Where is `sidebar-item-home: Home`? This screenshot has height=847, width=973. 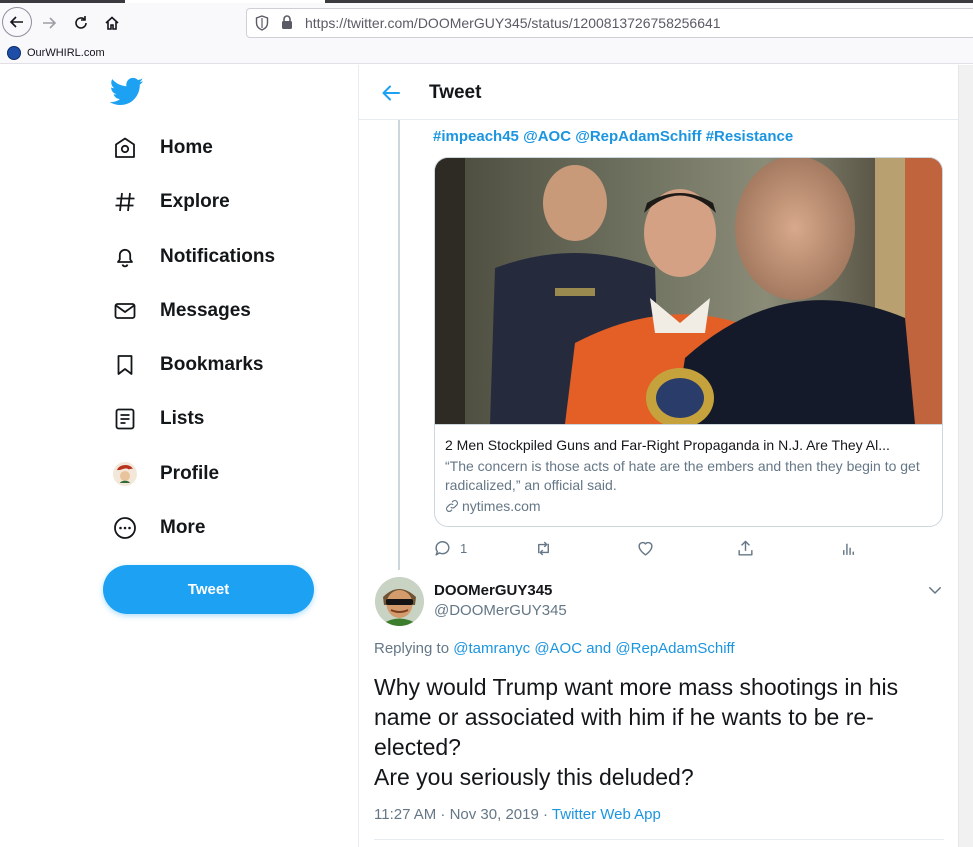 sidebar-item-home: Home is located at coordinates (161, 148).